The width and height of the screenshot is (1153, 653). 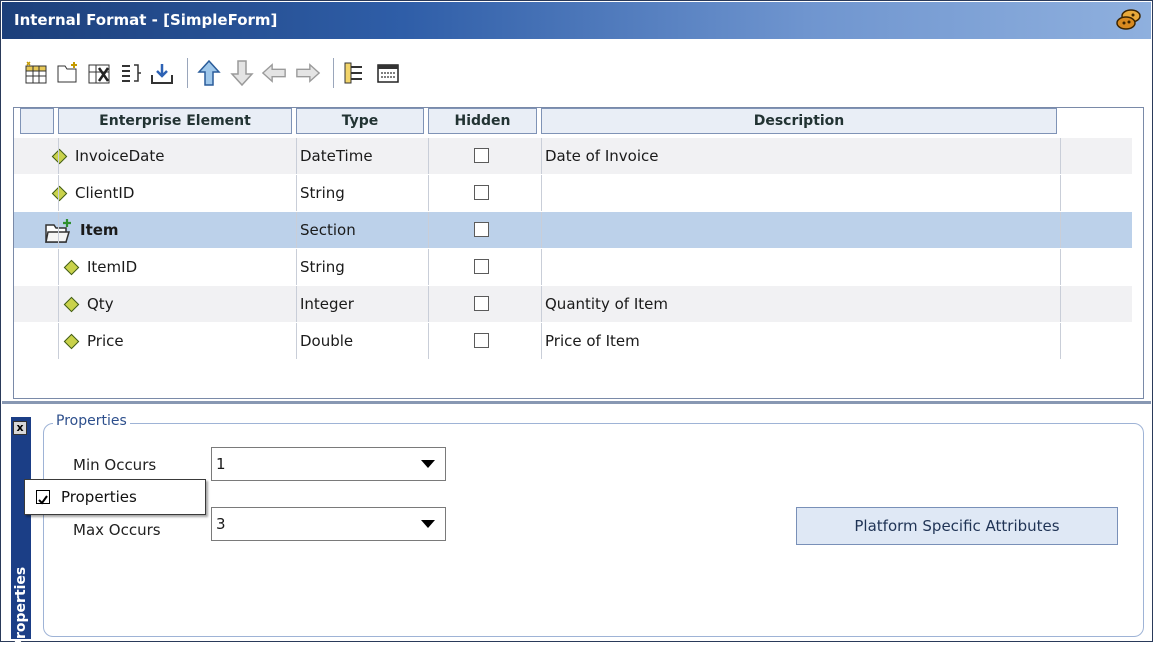 I want to click on table-row: ItemID String, so click(x=573, y=267).